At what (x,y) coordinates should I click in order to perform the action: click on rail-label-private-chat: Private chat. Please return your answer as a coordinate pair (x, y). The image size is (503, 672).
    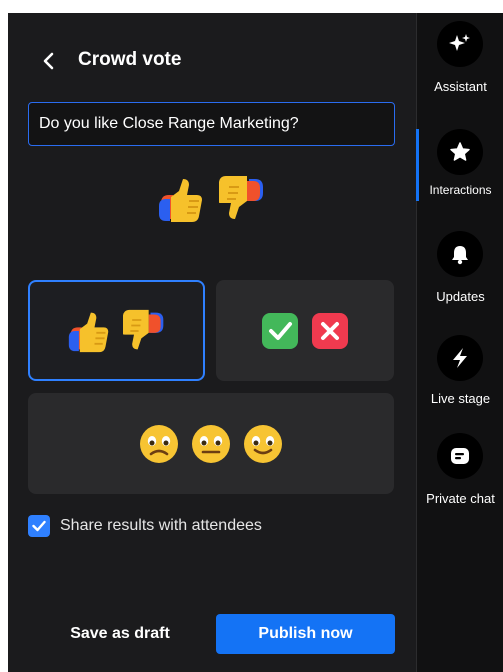
    Looking at the image, I should click on (460, 498).